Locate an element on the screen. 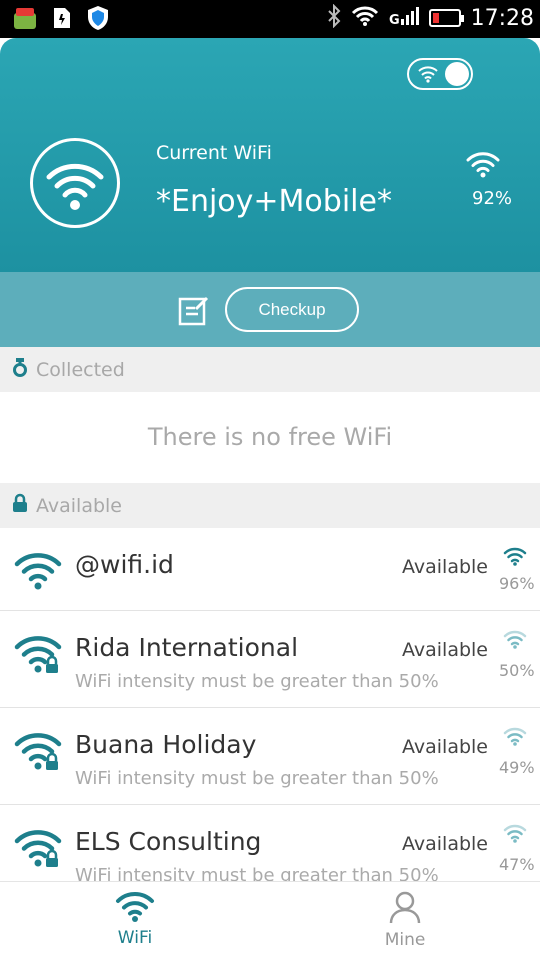 The width and height of the screenshot is (540, 960). toggle-wifi-icon is located at coordinates (428, 76).